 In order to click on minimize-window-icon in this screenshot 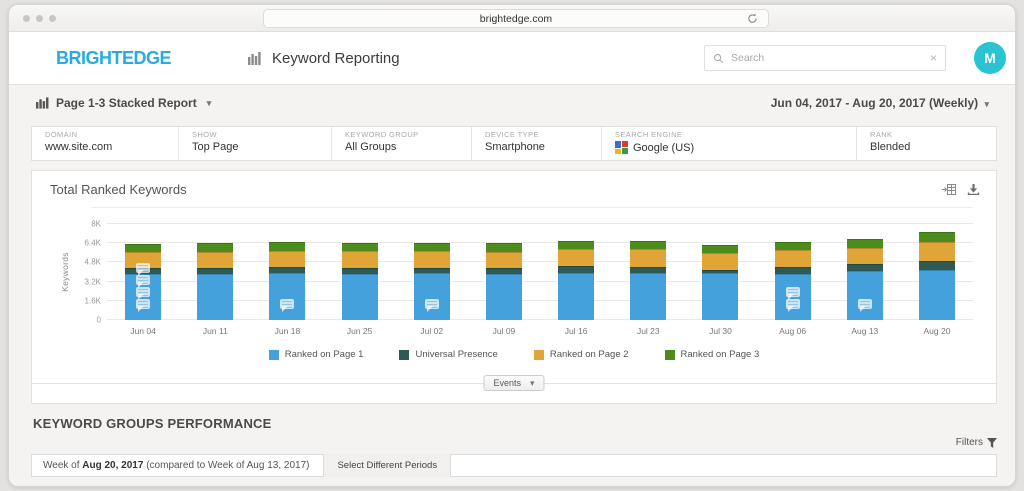, I will do `click(39, 18)`.